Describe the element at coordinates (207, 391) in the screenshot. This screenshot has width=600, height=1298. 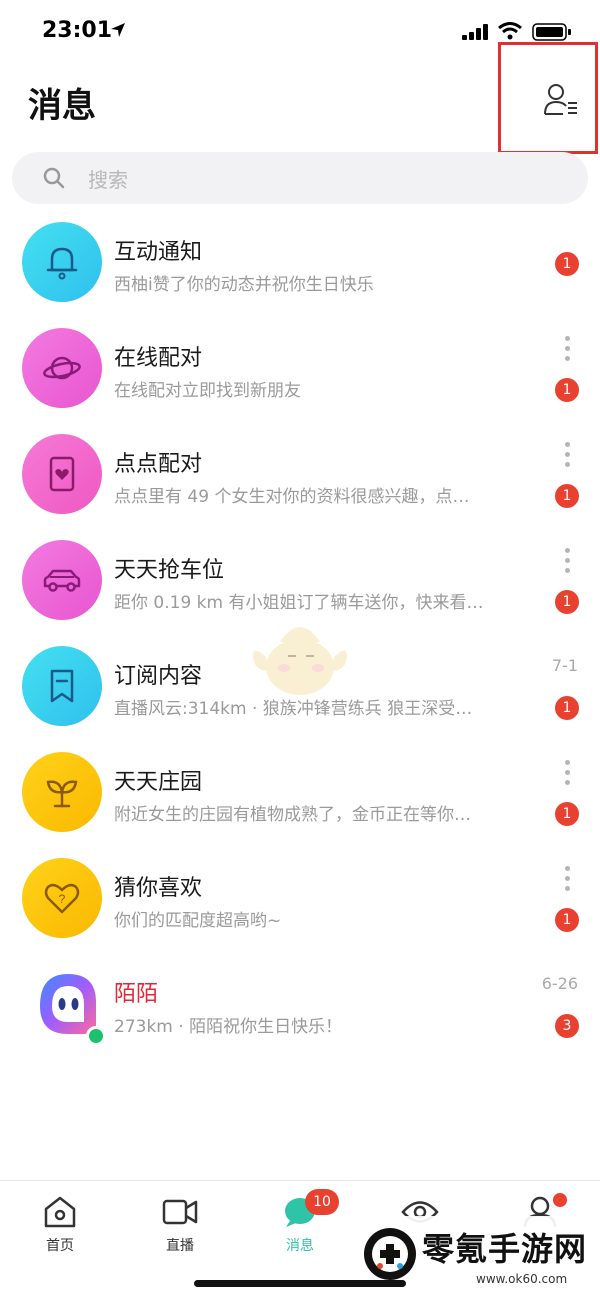
I see `conversation-preview: 在线配对立即找到新朋友` at that location.